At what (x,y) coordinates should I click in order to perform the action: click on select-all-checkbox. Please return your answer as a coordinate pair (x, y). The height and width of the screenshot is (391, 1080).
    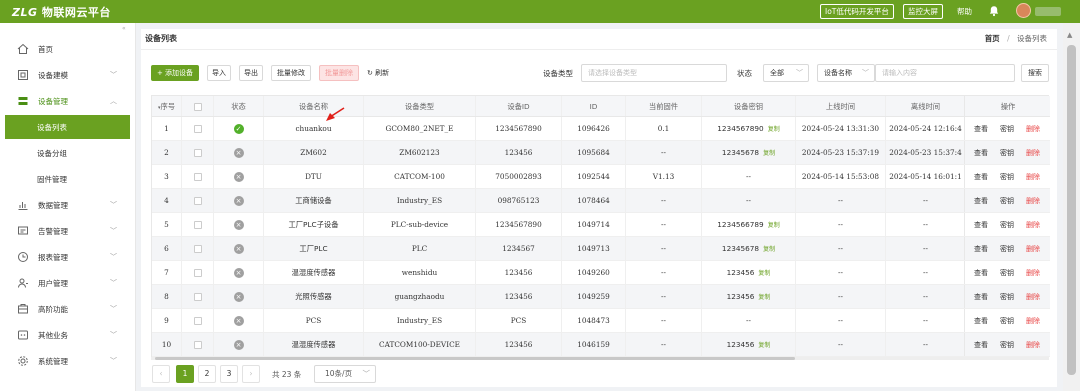
    Looking at the image, I should click on (198, 106).